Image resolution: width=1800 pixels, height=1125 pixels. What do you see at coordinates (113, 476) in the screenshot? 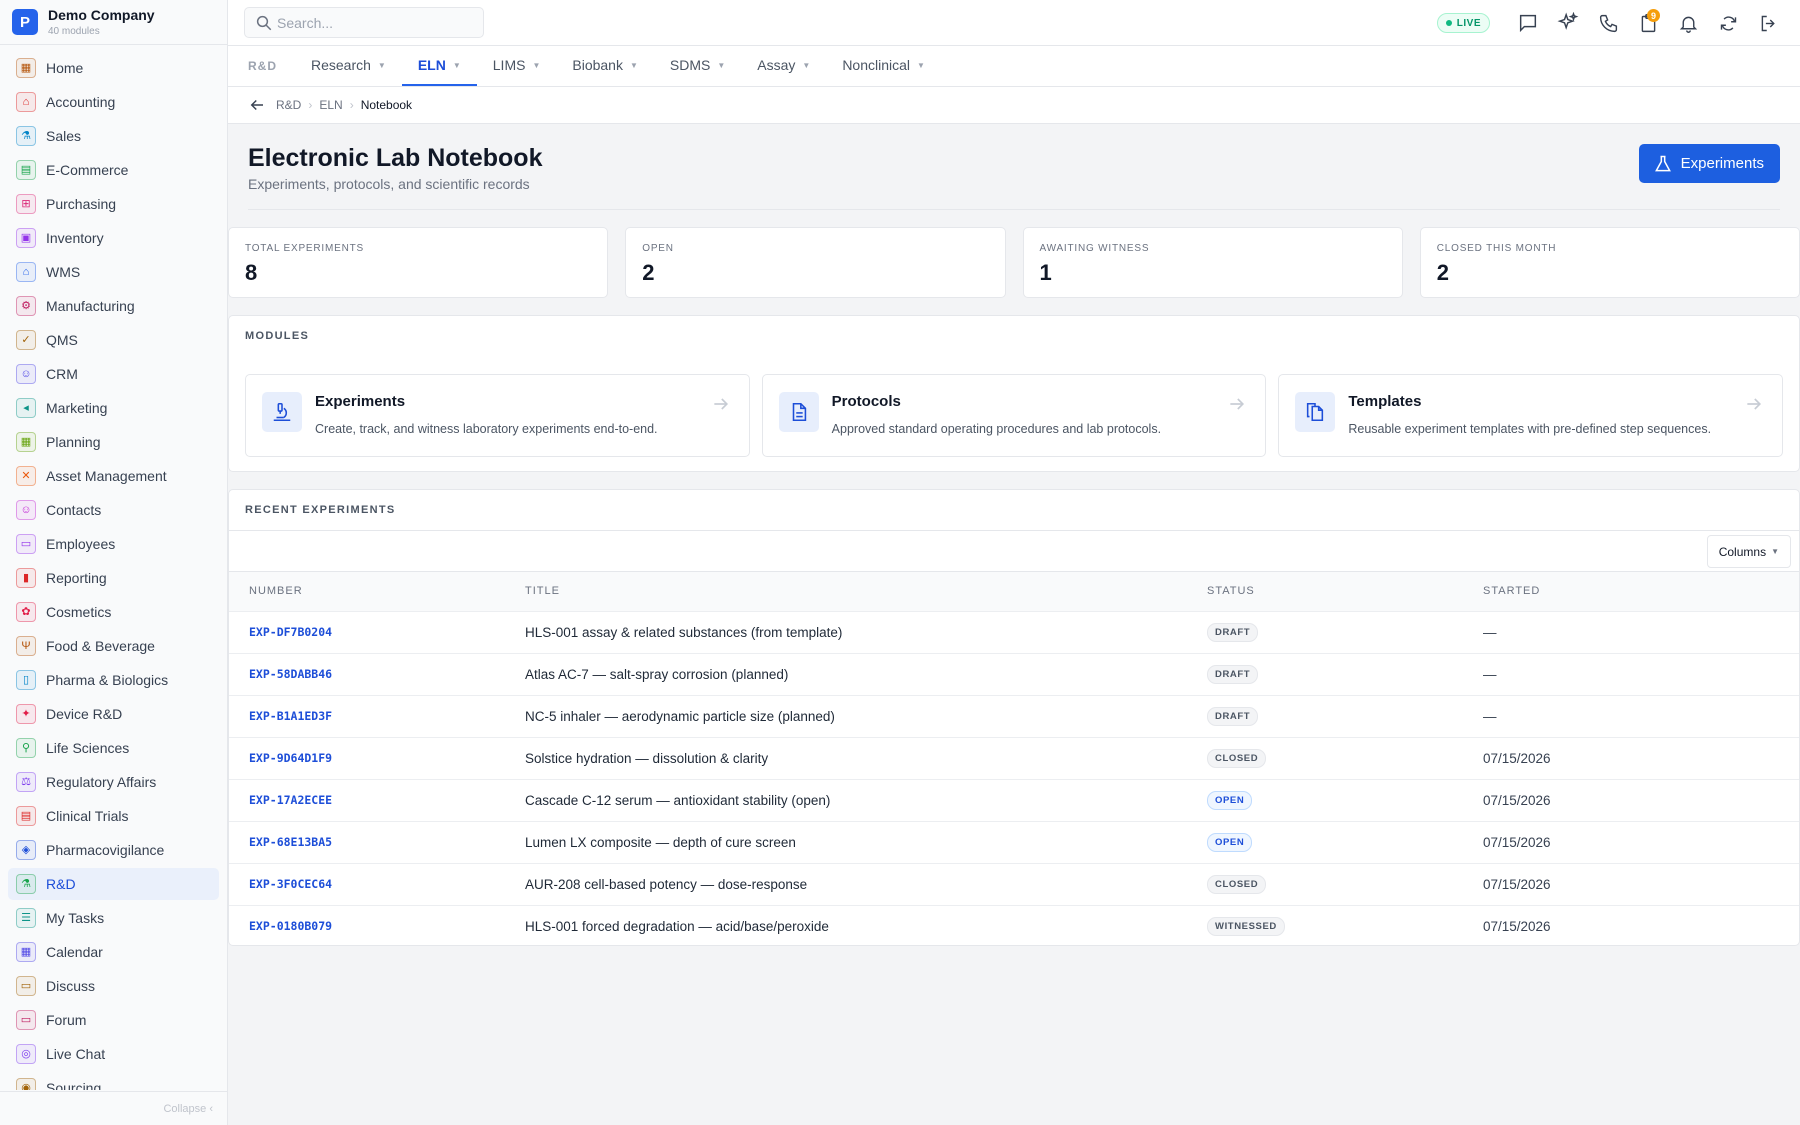
I see `sidebar-item-asset-management: ✕ Asset Management` at bounding box center [113, 476].